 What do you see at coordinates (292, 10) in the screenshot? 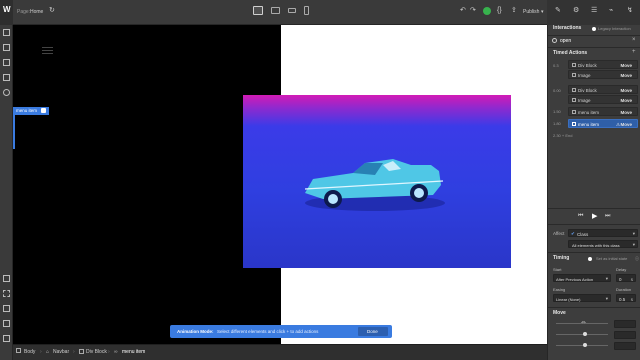
I see `mobile-landscape-icon` at bounding box center [292, 10].